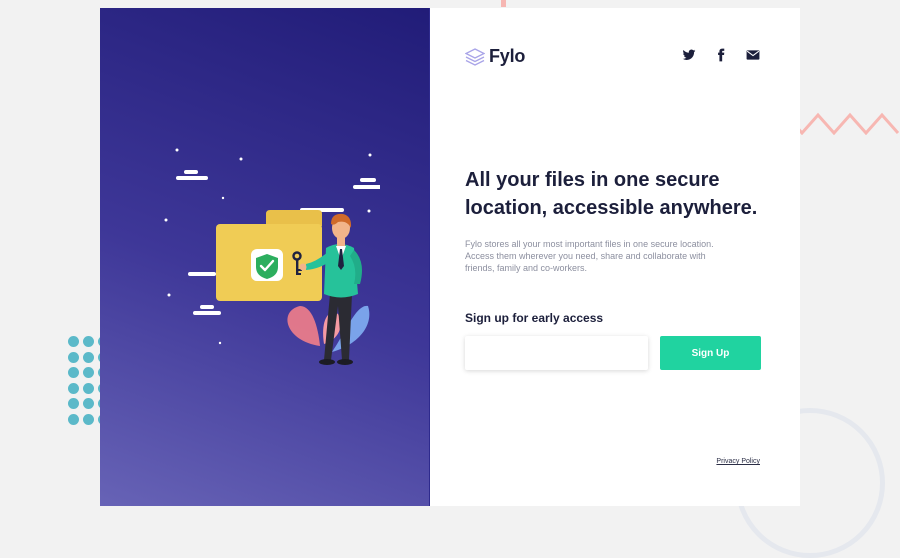 This screenshot has height=558, width=900. I want to click on email-link, so click(753, 55).